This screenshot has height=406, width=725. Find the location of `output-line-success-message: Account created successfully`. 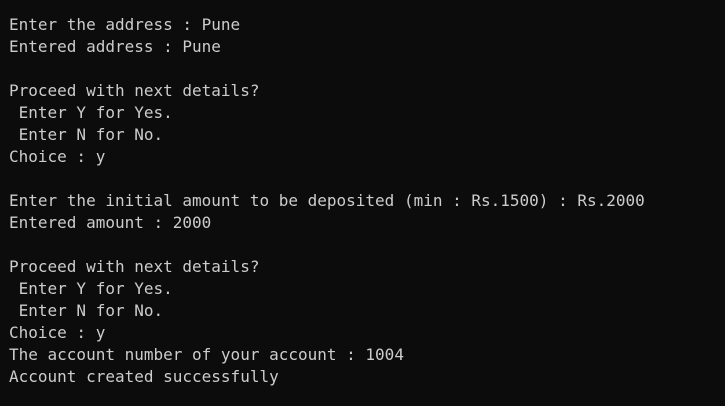

output-line-success-message: Account created successfully is located at coordinates (144, 376).